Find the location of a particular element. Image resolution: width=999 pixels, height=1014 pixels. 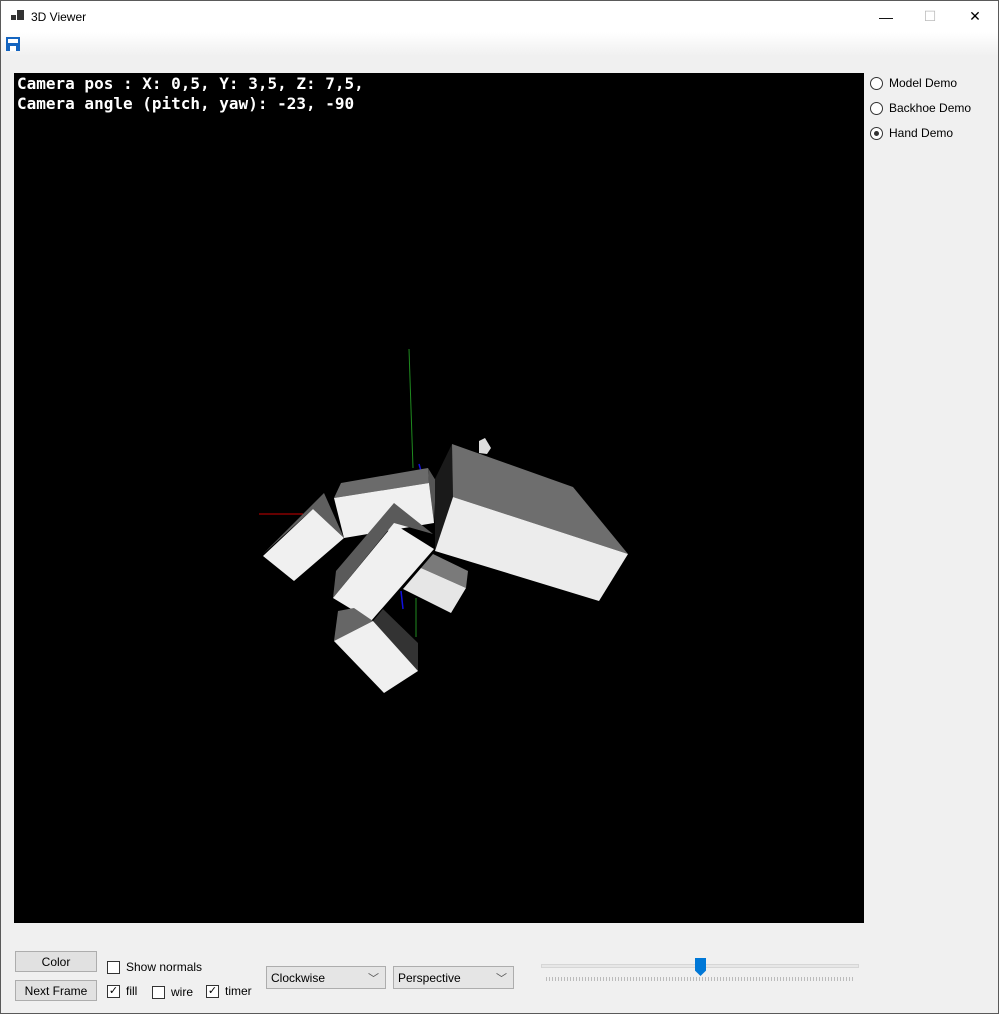

radio-label: Model Demo is located at coordinates (923, 83).